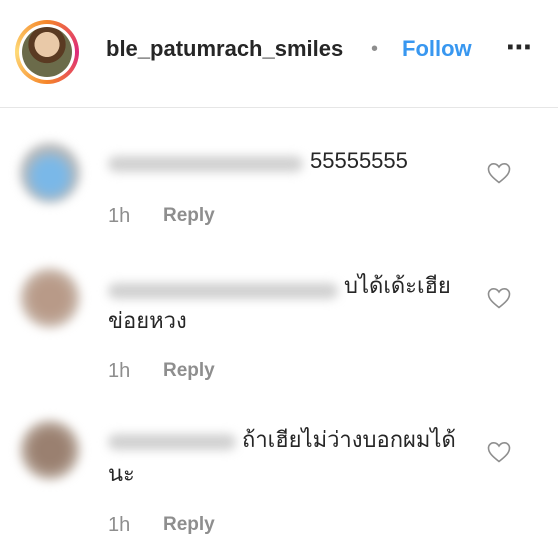  I want to click on comment-text-line1: ถ้าเฮียไม่ว่างบอกผมได้, so click(349, 439).